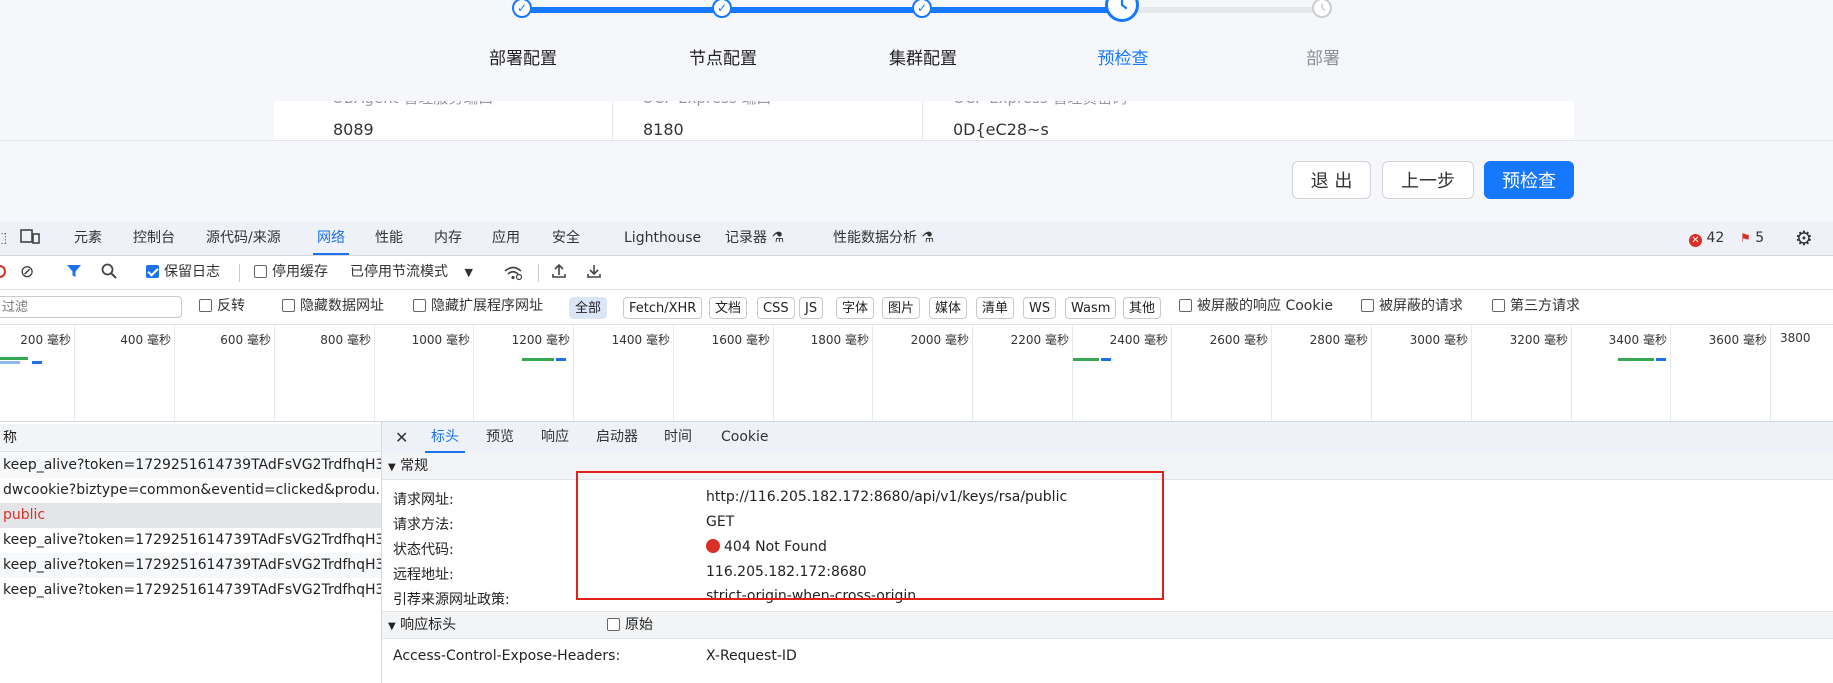 The width and height of the screenshot is (1833, 683). What do you see at coordinates (1338, 340) in the screenshot?
I see `timeline-tick-label: 2800 毫秒` at bounding box center [1338, 340].